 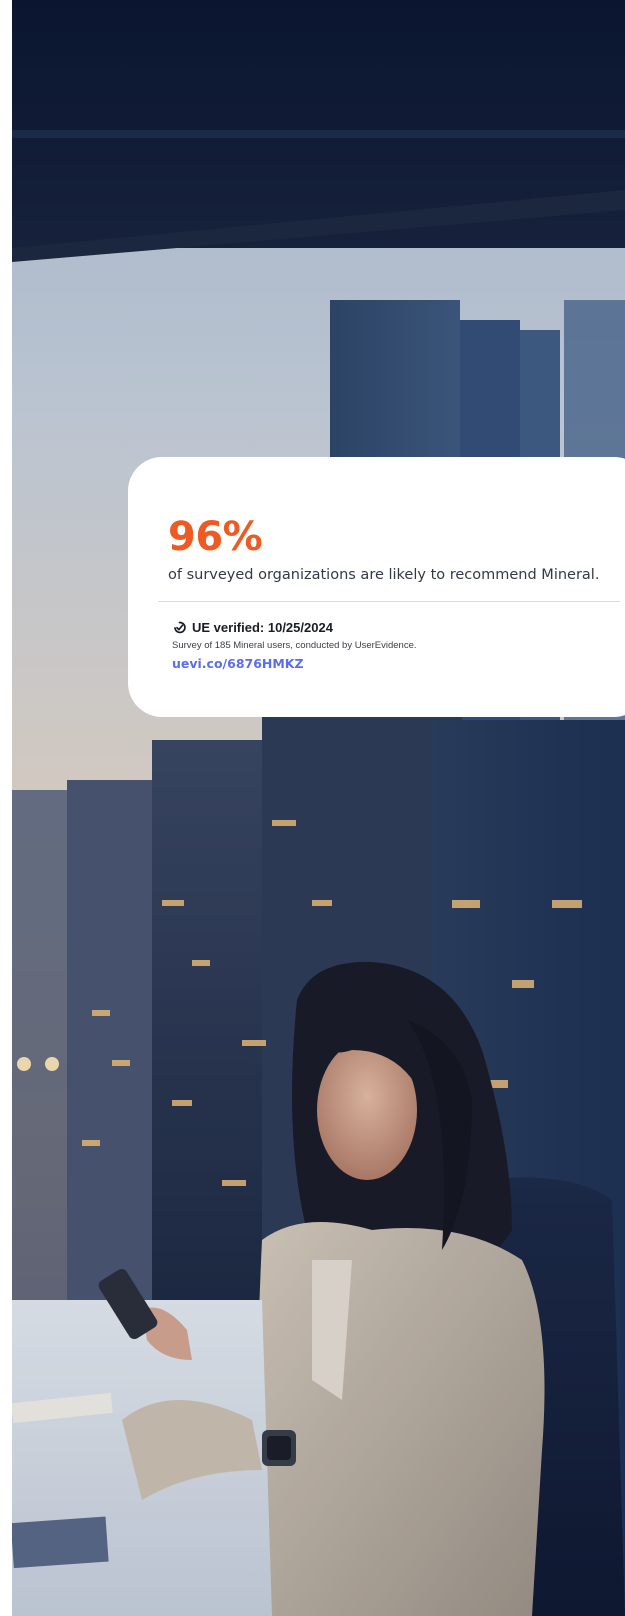 I want to click on check-verified-icon, so click(x=179, y=627).